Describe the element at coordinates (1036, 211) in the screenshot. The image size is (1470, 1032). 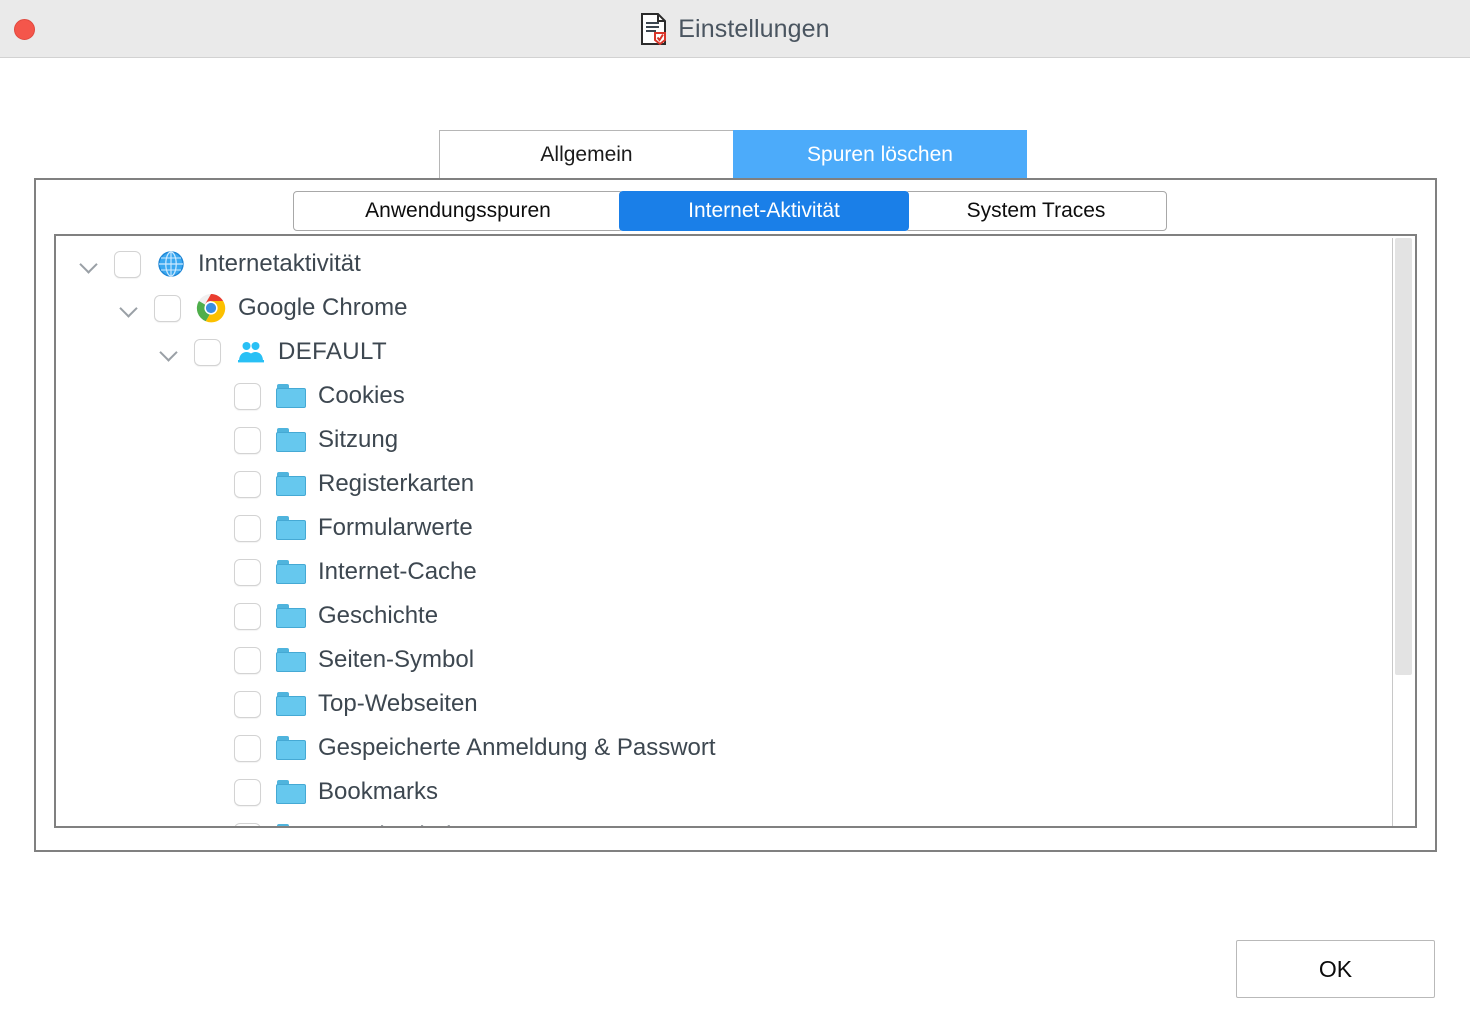
I see `tab-system-traces: System Traces` at that location.